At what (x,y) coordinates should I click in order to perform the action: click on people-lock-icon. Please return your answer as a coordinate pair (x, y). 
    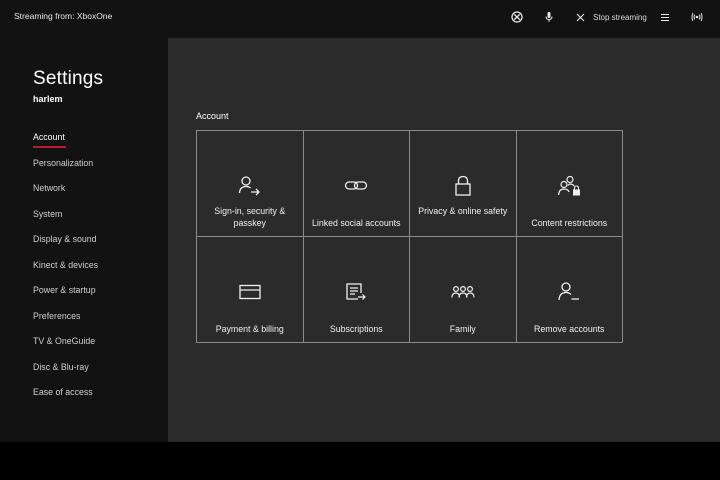
    Looking at the image, I should click on (569, 186).